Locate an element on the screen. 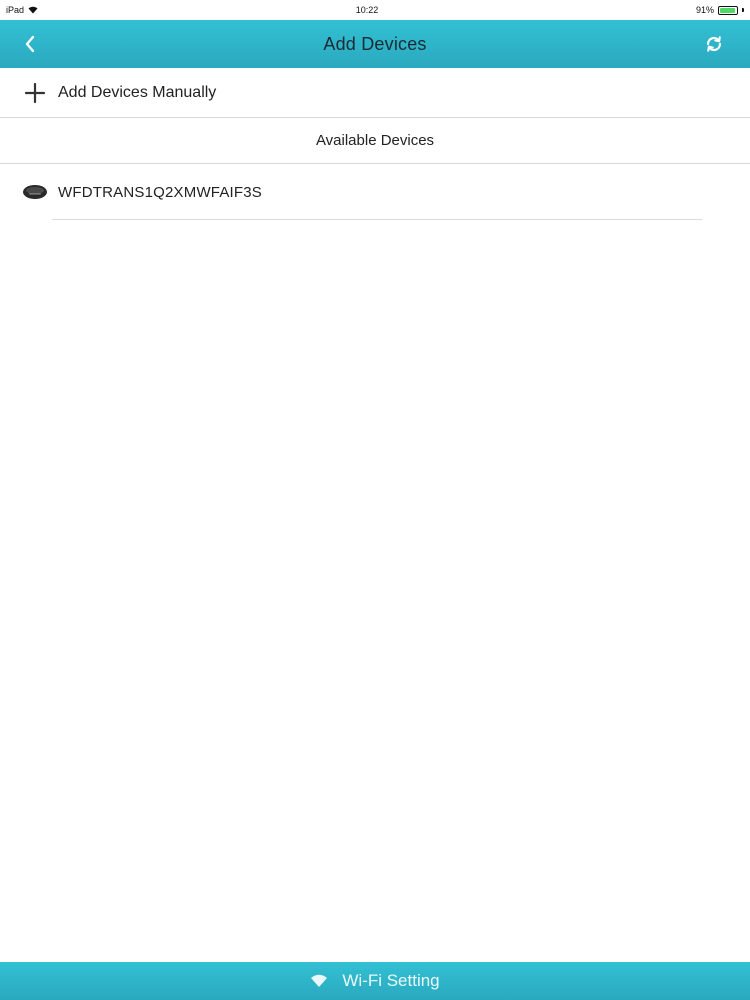 This screenshot has width=750, height=1000. wifi-icon is located at coordinates (319, 980).